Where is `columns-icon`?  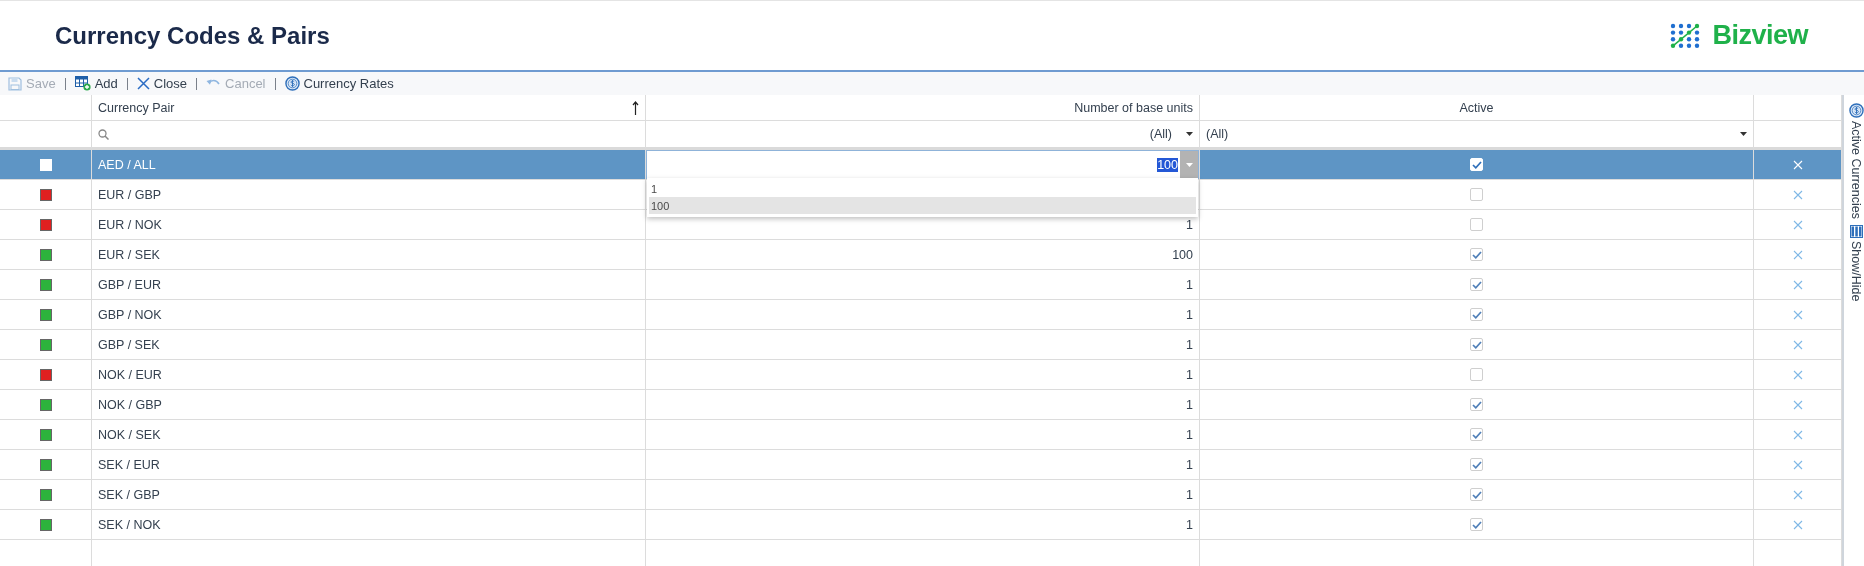 columns-icon is located at coordinates (1856, 231).